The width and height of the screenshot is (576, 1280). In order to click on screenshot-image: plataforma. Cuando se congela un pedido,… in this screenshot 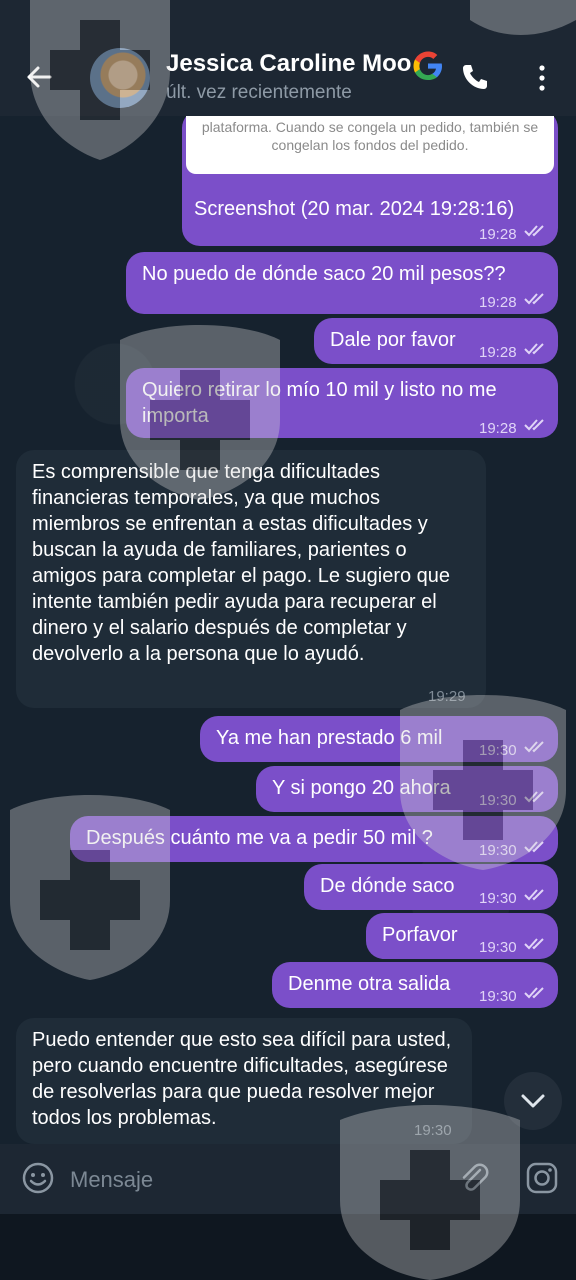, I will do `click(370, 144)`.